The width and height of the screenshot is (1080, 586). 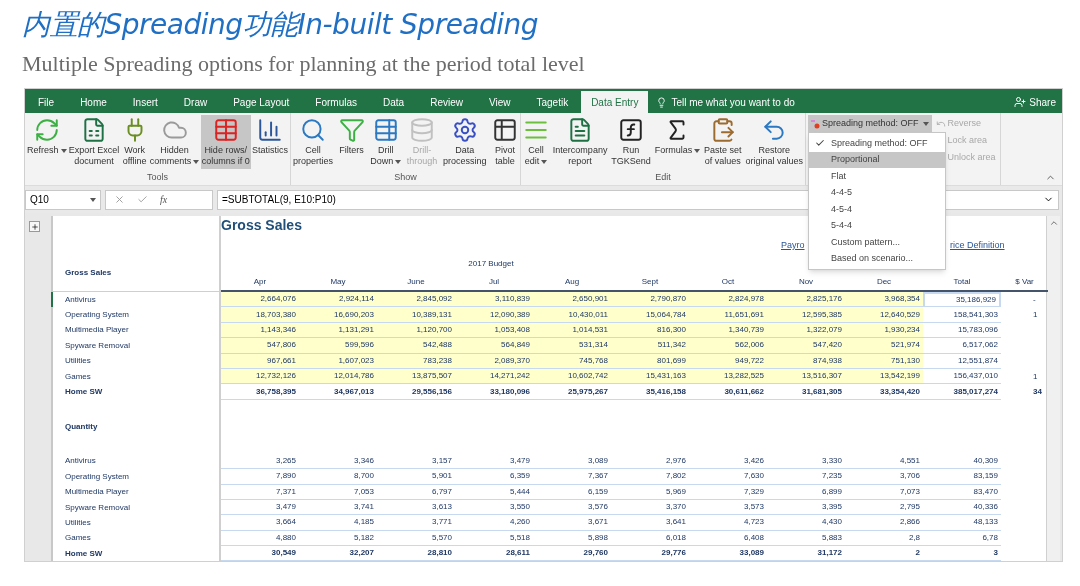 I want to click on table-cell: 2,8, so click(x=884, y=538).